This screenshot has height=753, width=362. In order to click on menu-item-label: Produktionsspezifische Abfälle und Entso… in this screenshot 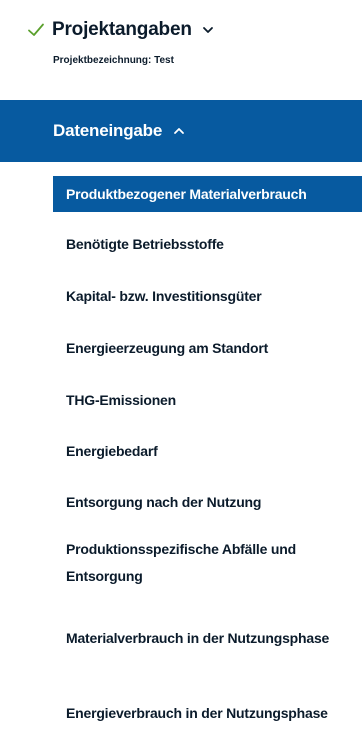, I will do `click(181, 562)`.